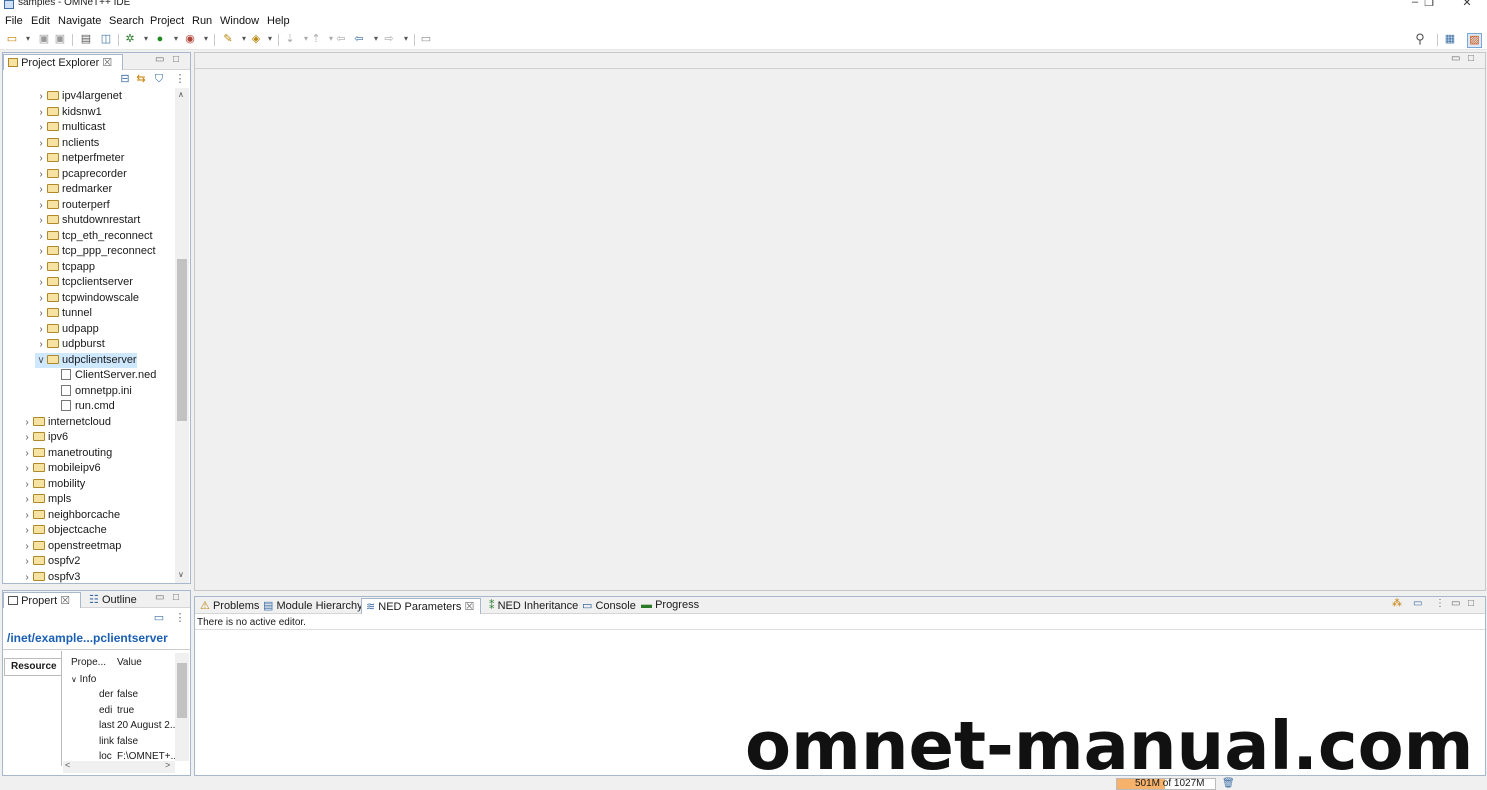  I want to click on menu-help: Help, so click(278, 21).